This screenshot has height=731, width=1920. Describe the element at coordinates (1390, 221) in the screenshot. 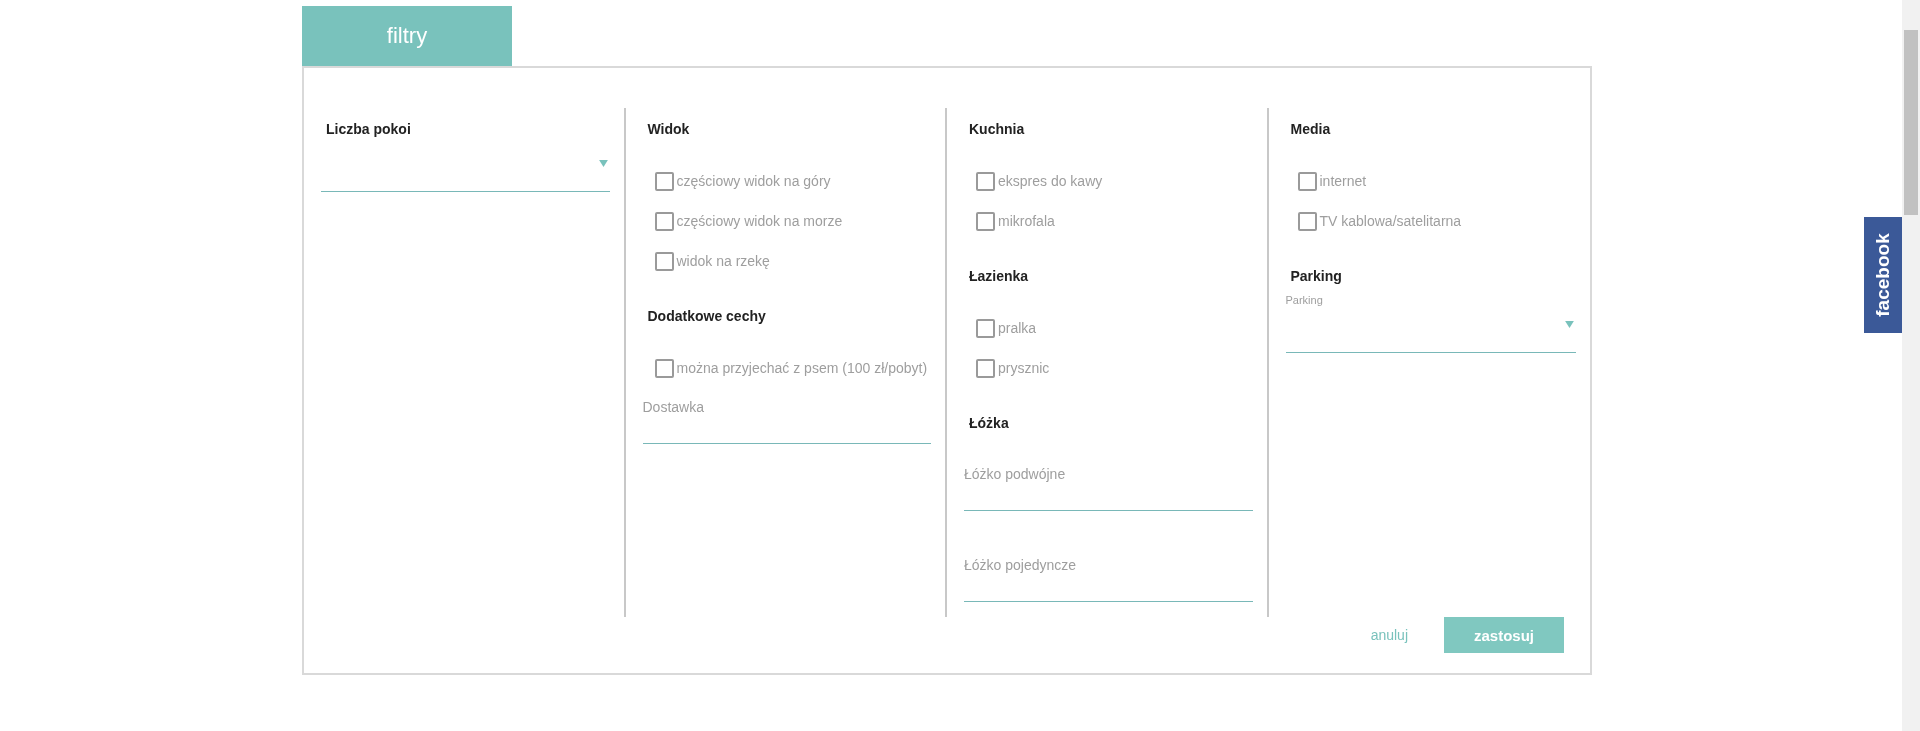

I see `checkbox-label: TV kablowa/satelitarna` at that location.